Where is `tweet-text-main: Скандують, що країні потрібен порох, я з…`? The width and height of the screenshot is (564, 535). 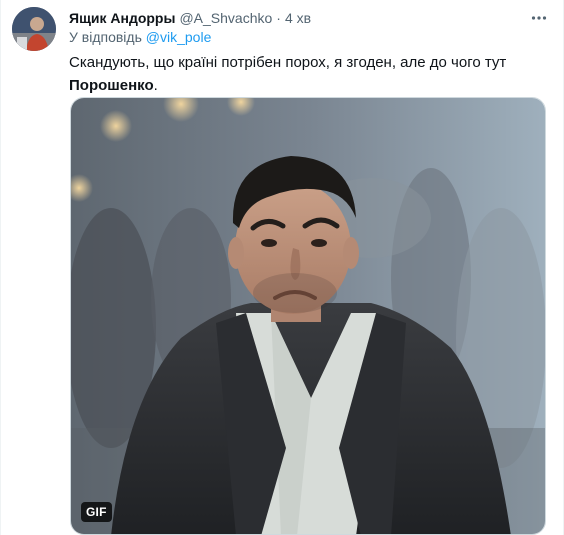 tweet-text-main: Скандують, що країні потрібен порох, я з… is located at coordinates (288, 62).